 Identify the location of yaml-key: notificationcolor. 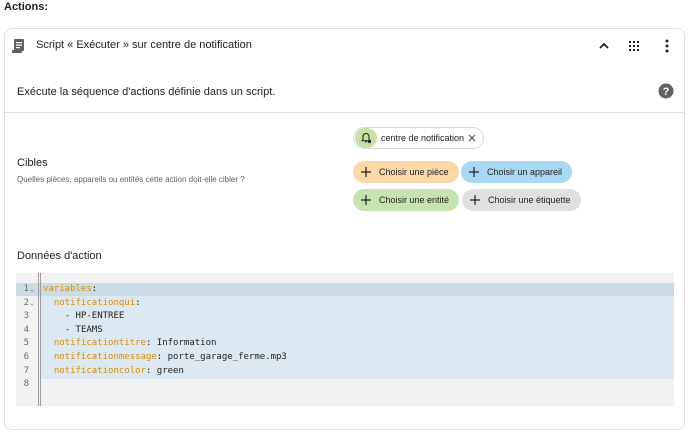
(99, 370).